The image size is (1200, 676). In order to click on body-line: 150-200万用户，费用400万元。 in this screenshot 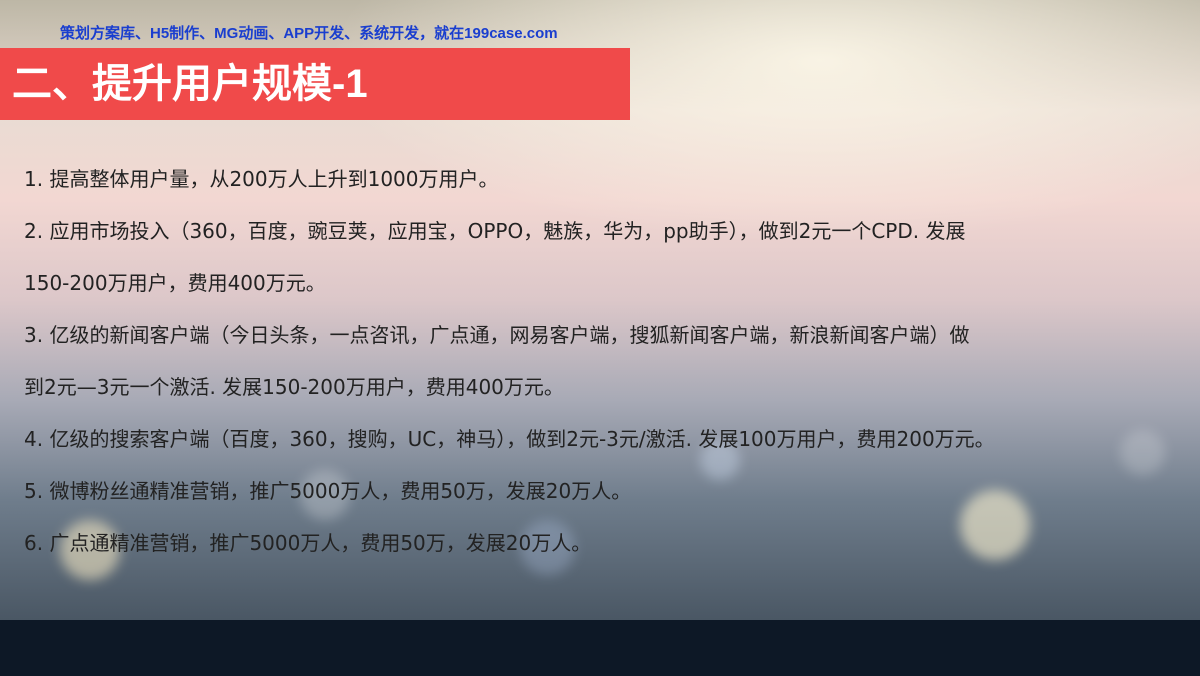, I will do `click(175, 283)`.